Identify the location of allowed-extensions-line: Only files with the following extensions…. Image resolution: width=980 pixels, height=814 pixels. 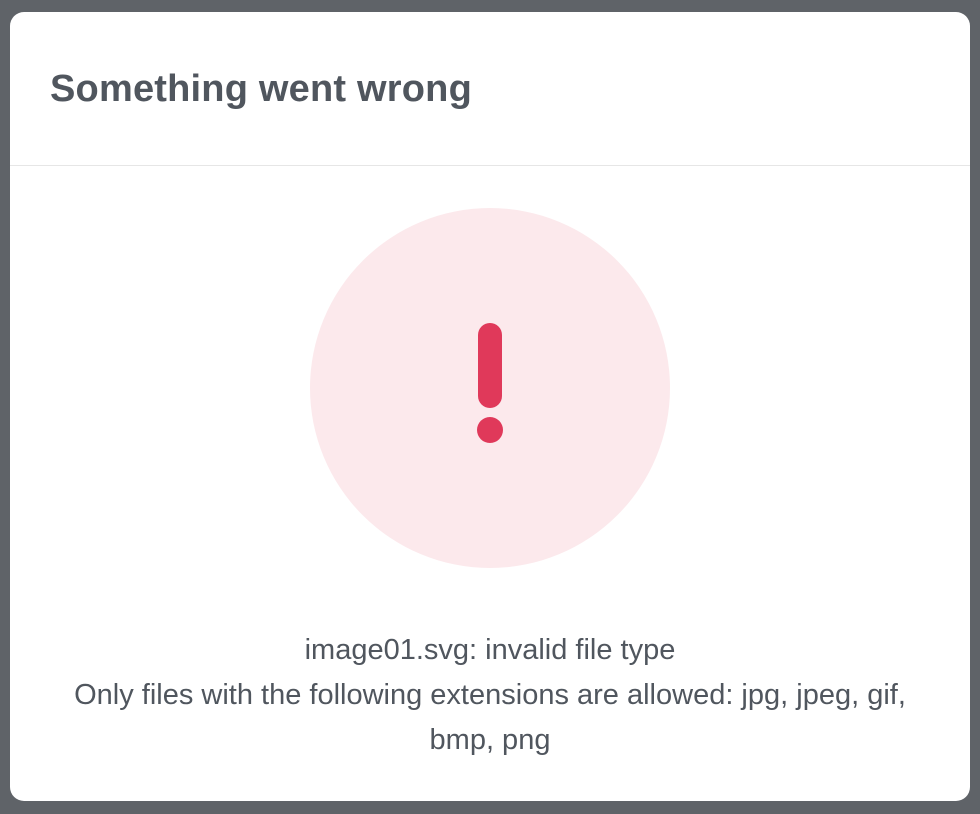
(490, 717).